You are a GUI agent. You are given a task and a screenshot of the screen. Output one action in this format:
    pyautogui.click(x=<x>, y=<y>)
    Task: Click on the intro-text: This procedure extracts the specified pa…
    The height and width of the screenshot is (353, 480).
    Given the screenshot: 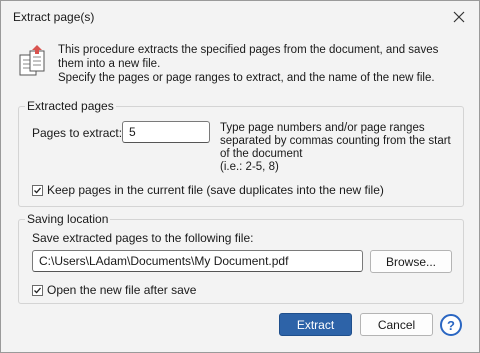 What is the action you would take?
    pyautogui.click(x=258, y=64)
    